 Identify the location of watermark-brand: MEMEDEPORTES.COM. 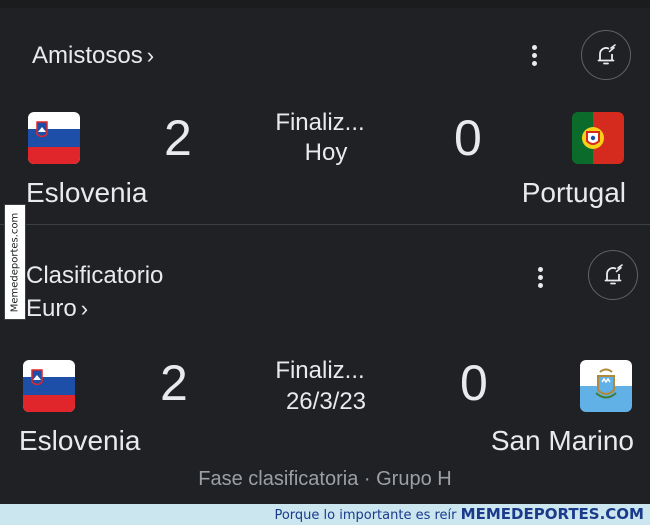
(552, 514).